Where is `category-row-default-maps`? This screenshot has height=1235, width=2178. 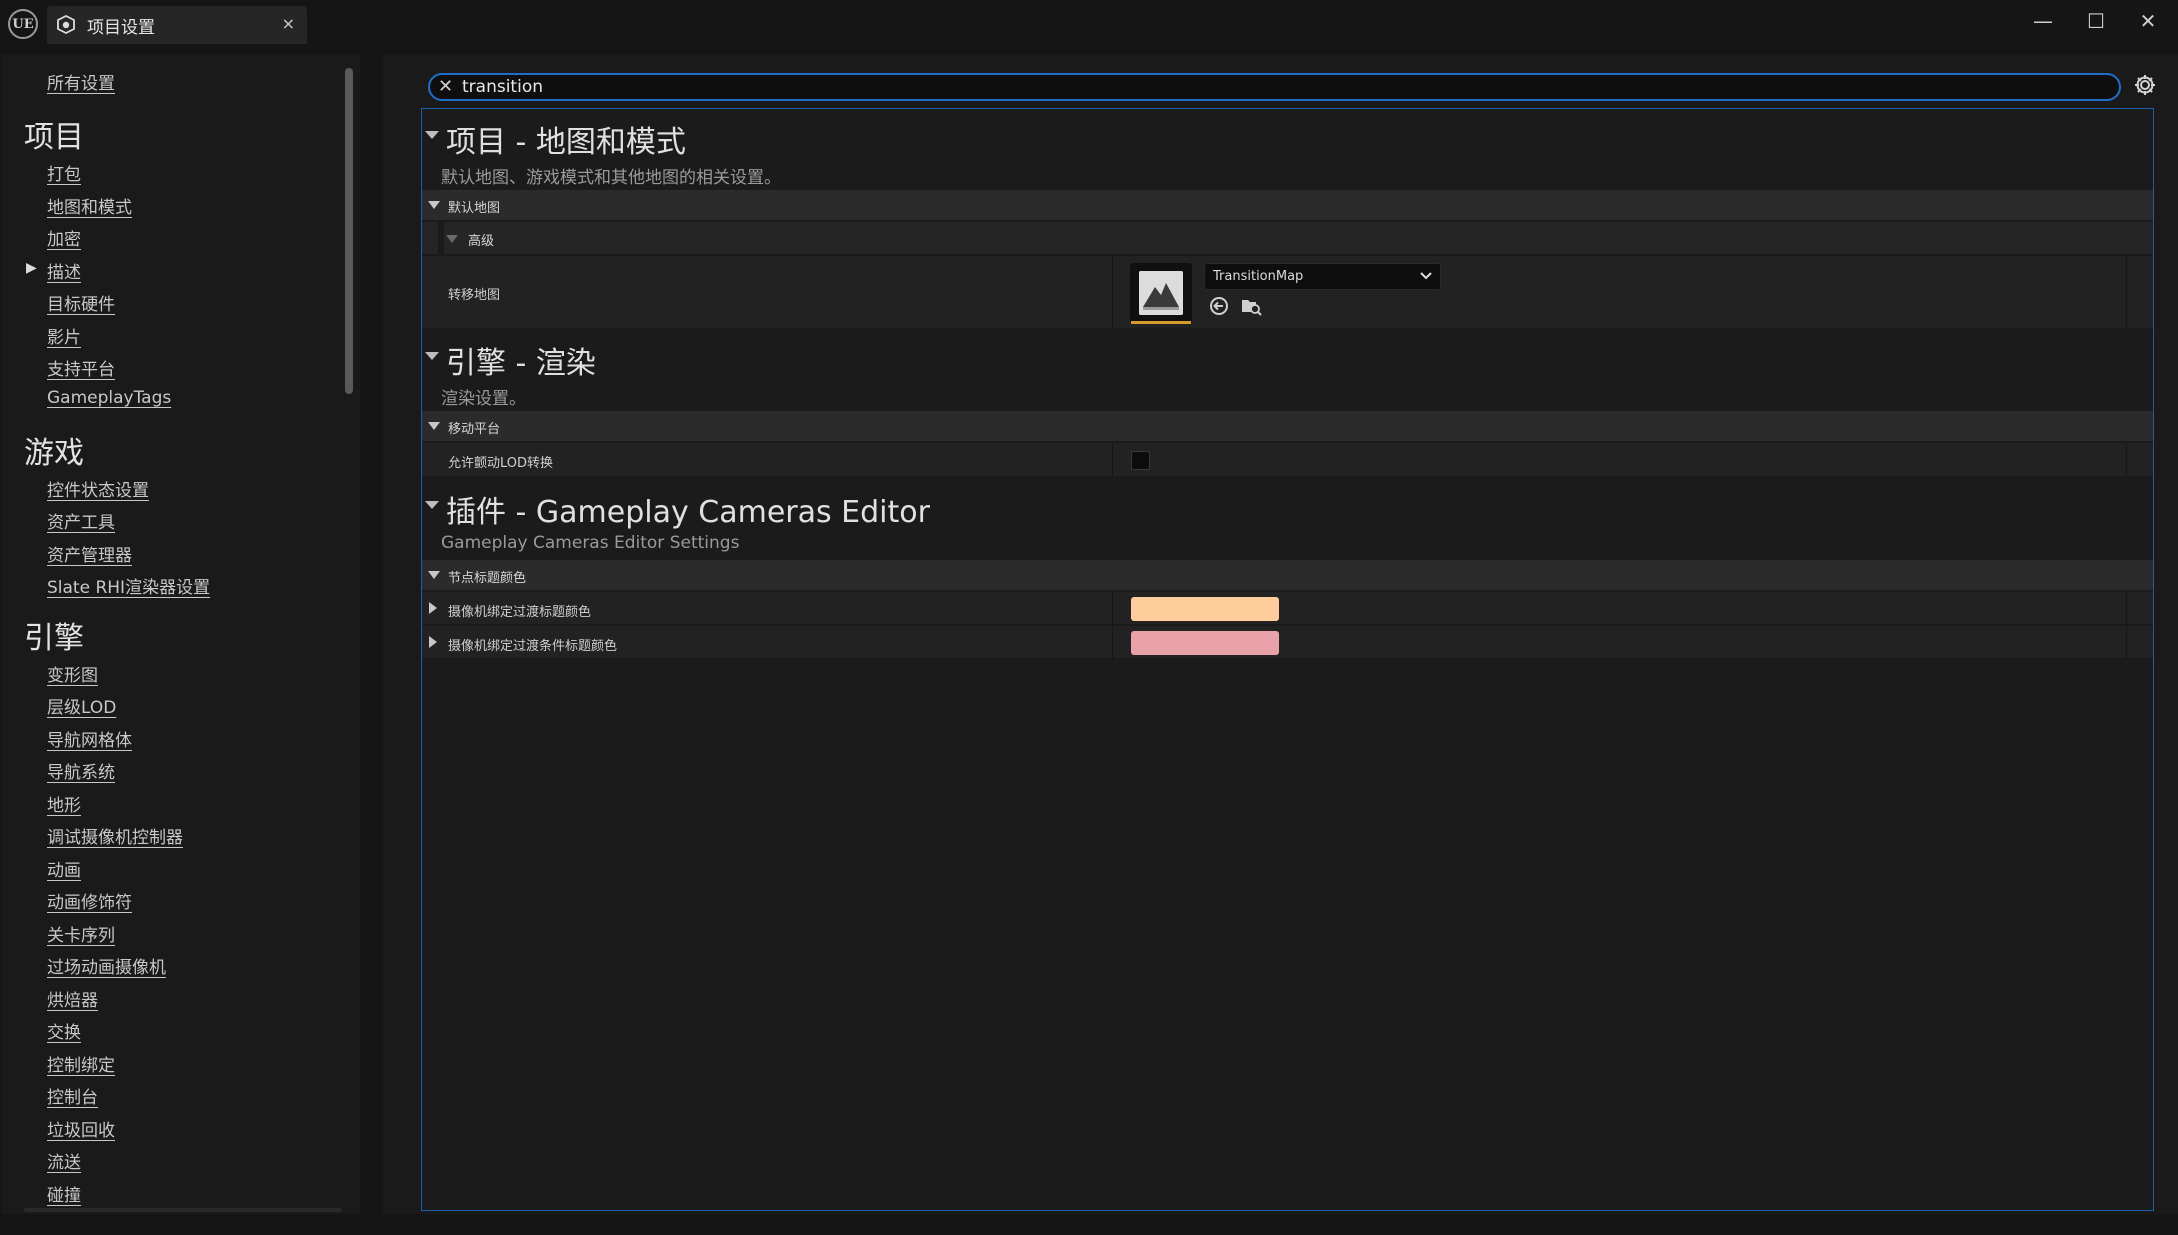
category-row-default-maps is located at coordinates (1287, 205).